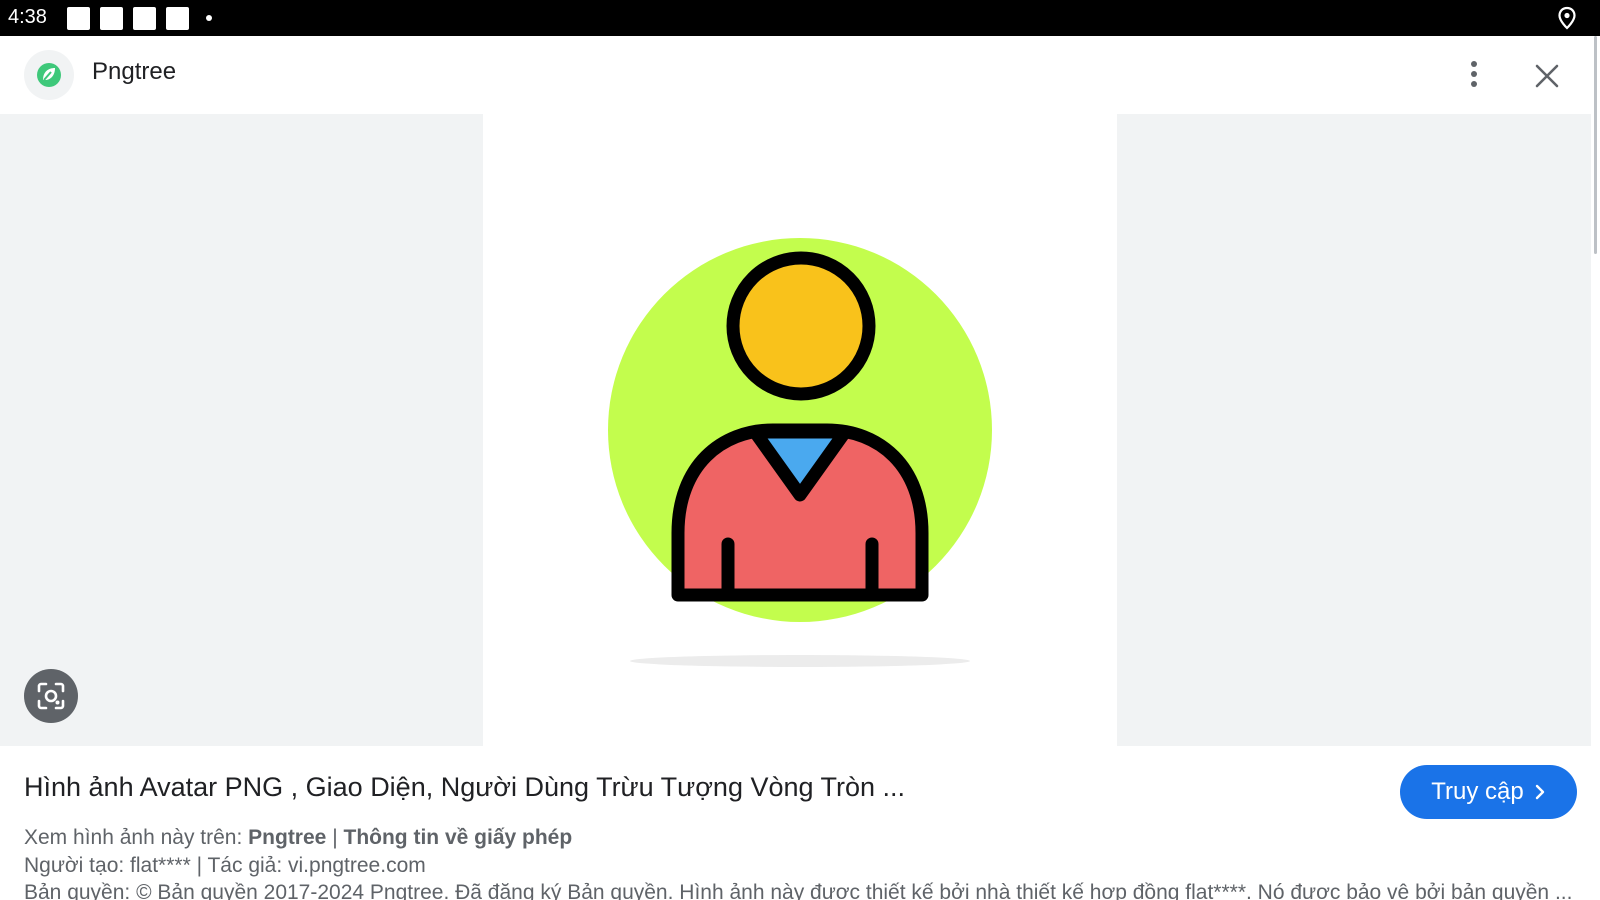  What do you see at coordinates (209, 18) in the screenshot?
I see `more-notifications-dot` at bounding box center [209, 18].